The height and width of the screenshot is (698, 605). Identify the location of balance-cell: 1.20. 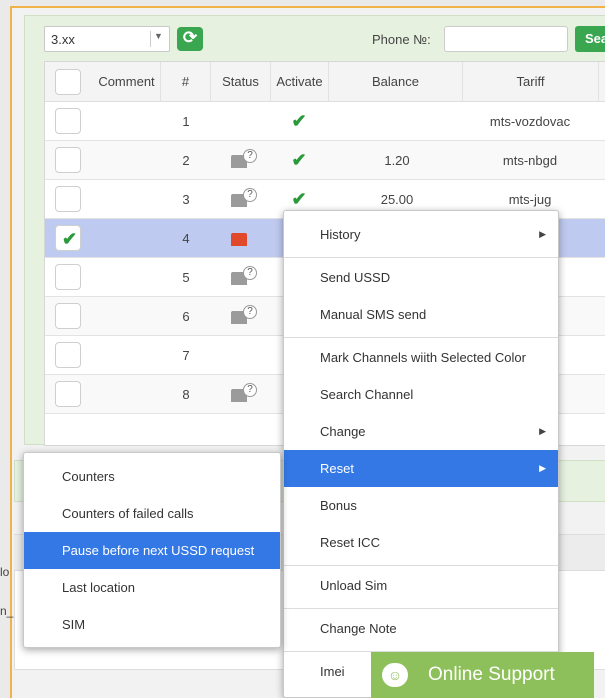
(397, 160).